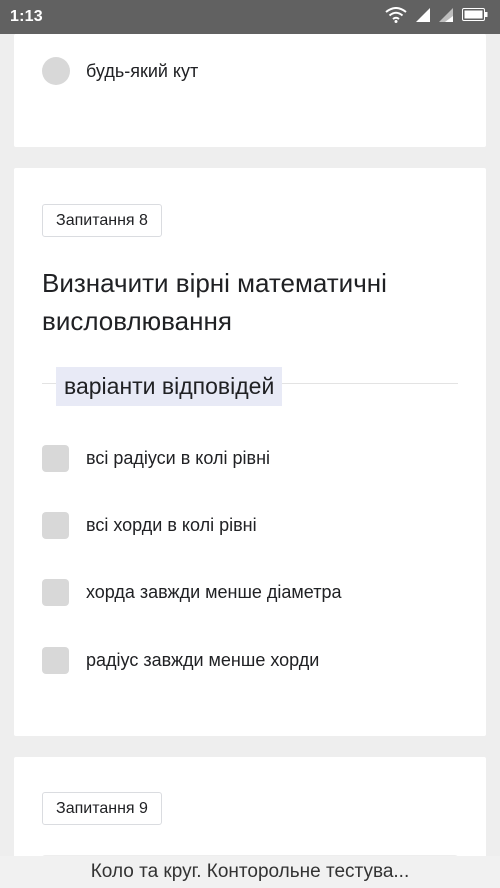 The image size is (500, 888). Describe the element at coordinates (214, 592) in the screenshot. I see `option-label: хорда завжди менше діаметра` at that location.